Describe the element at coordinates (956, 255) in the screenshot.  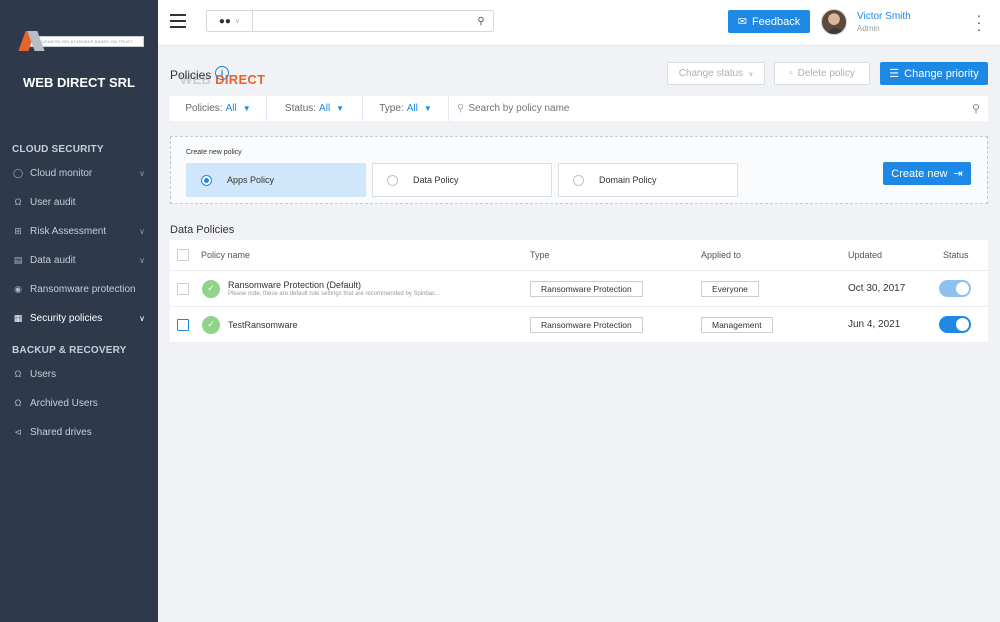
I see `column-status: Status` at that location.